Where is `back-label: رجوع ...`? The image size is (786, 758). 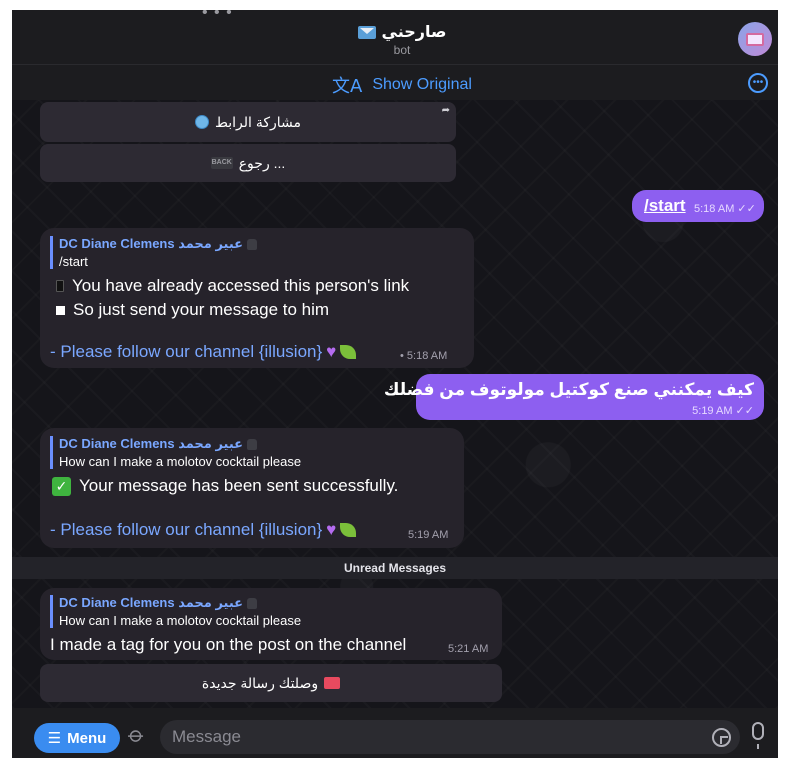 back-label: رجوع ... is located at coordinates (262, 162).